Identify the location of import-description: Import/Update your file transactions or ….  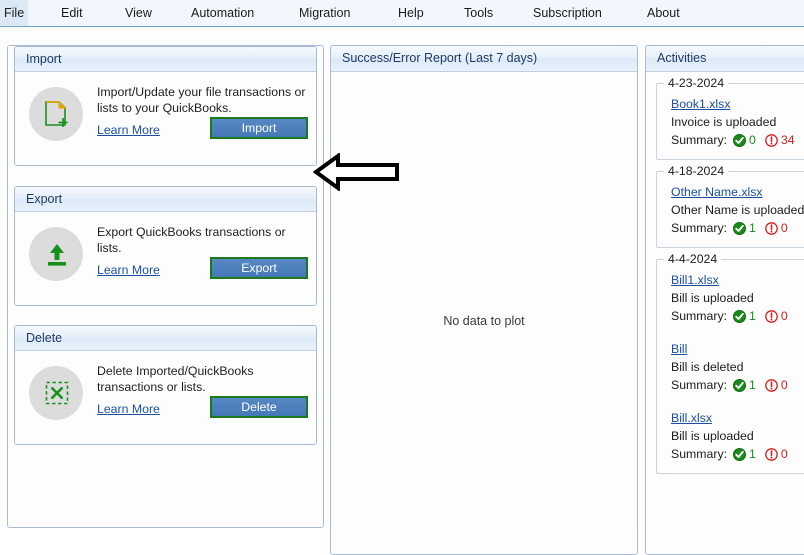
(201, 100).